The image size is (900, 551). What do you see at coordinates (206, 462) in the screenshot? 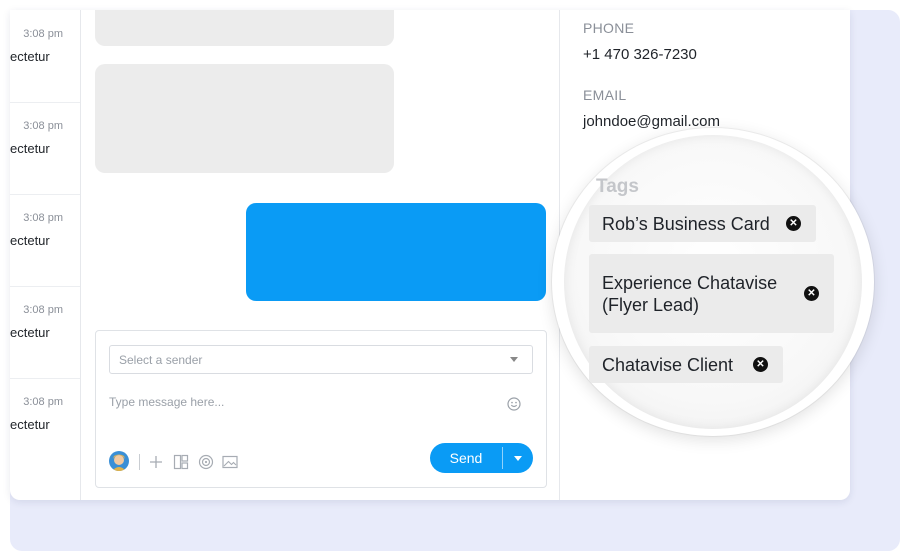
I see `target-icon` at bounding box center [206, 462].